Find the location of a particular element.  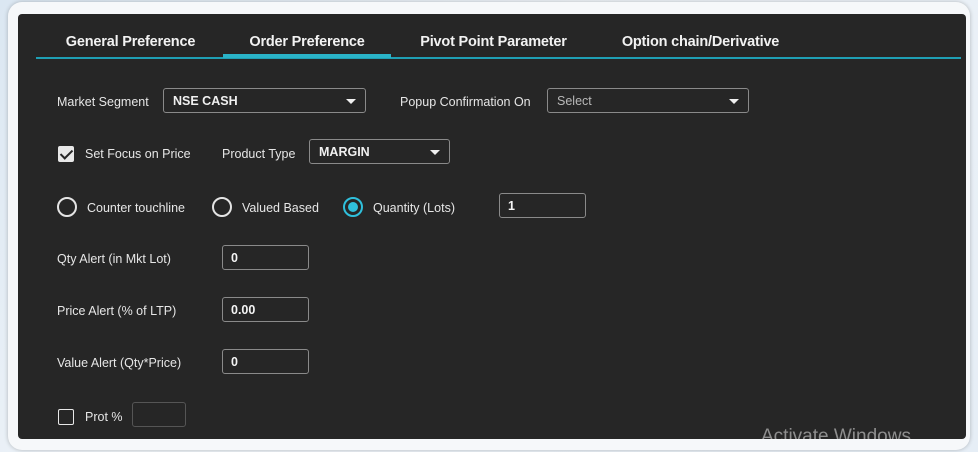

prot-checkbox is located at coordinates (66, 417).